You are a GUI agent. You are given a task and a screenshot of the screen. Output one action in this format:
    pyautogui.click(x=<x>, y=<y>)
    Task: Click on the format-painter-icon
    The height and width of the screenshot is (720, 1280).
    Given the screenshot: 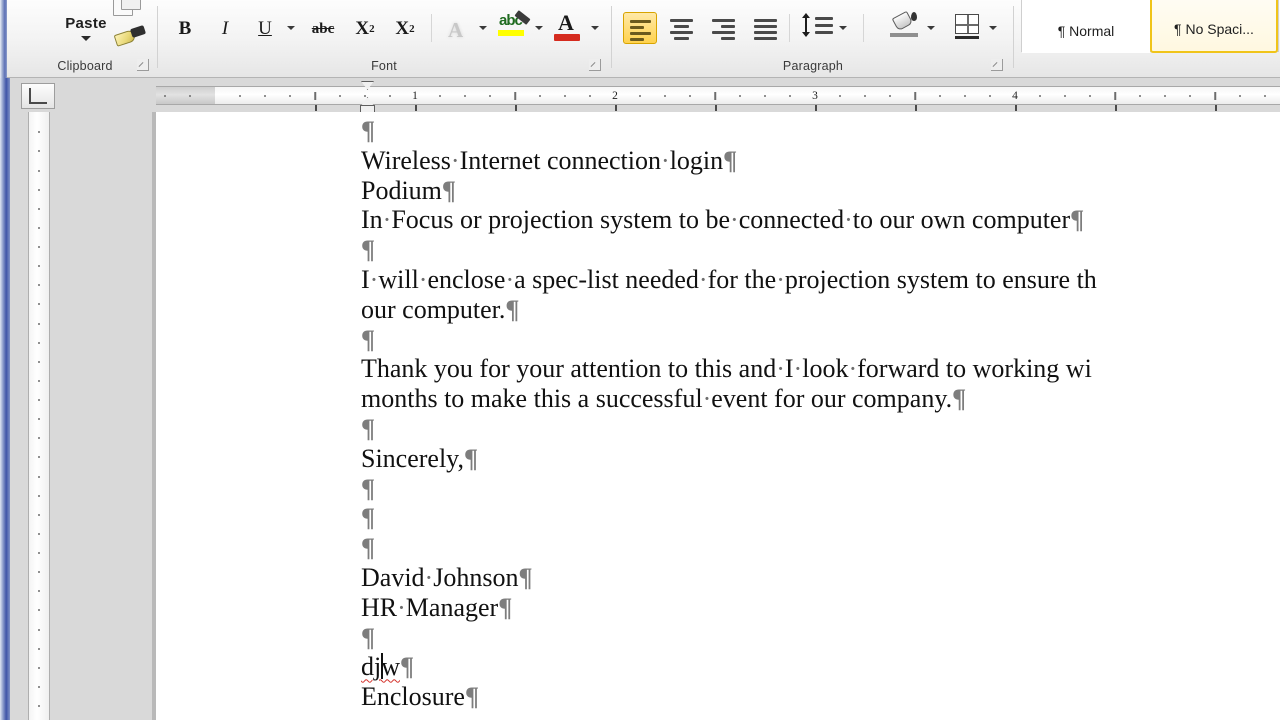 What is the action you would take?
    pyautogui.click(x=130, y=37)
    